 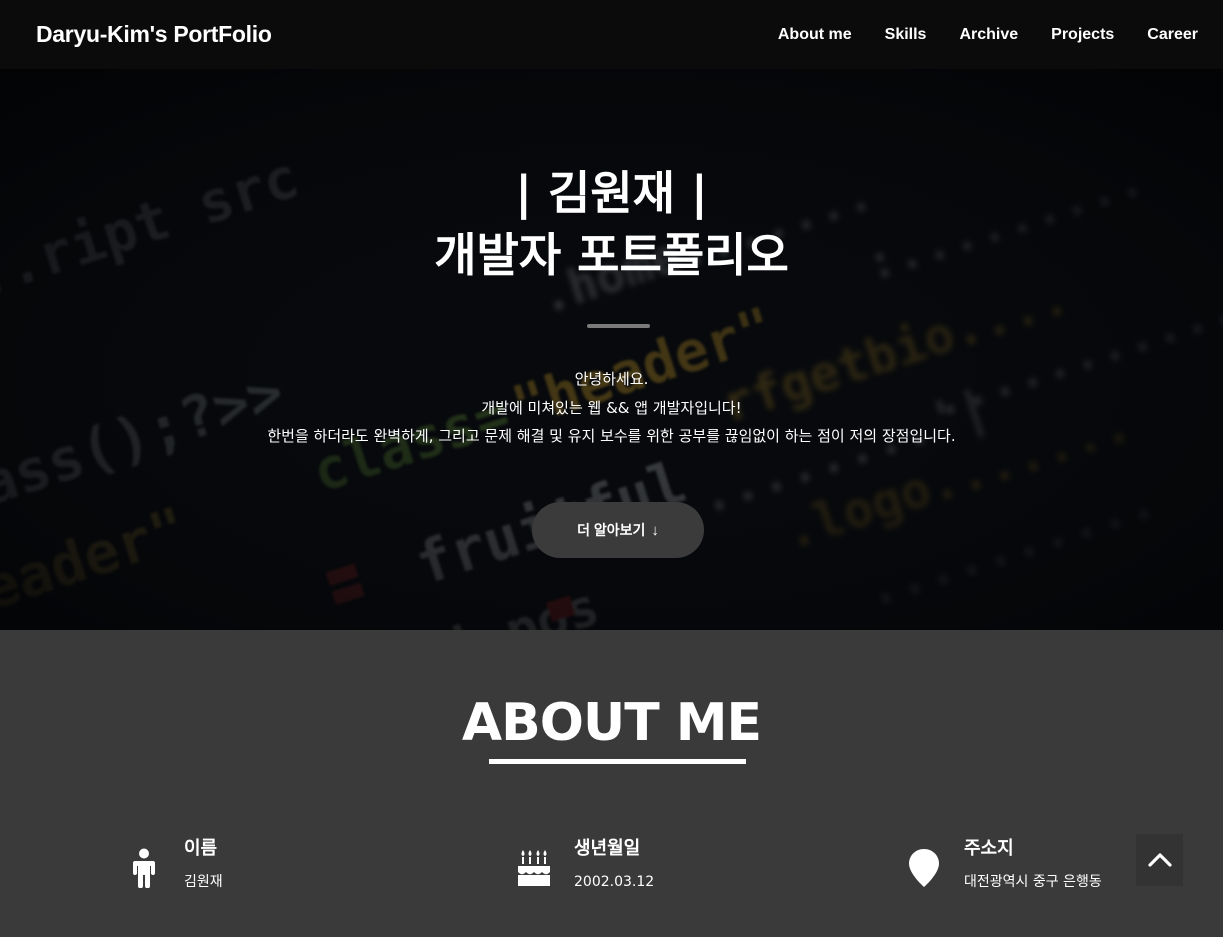 What do you see at coordinates (154, 34) in the screenshot?
I see `brand-logo: Daryu-Kim's PortFolio` at bounding box center [154, 34].